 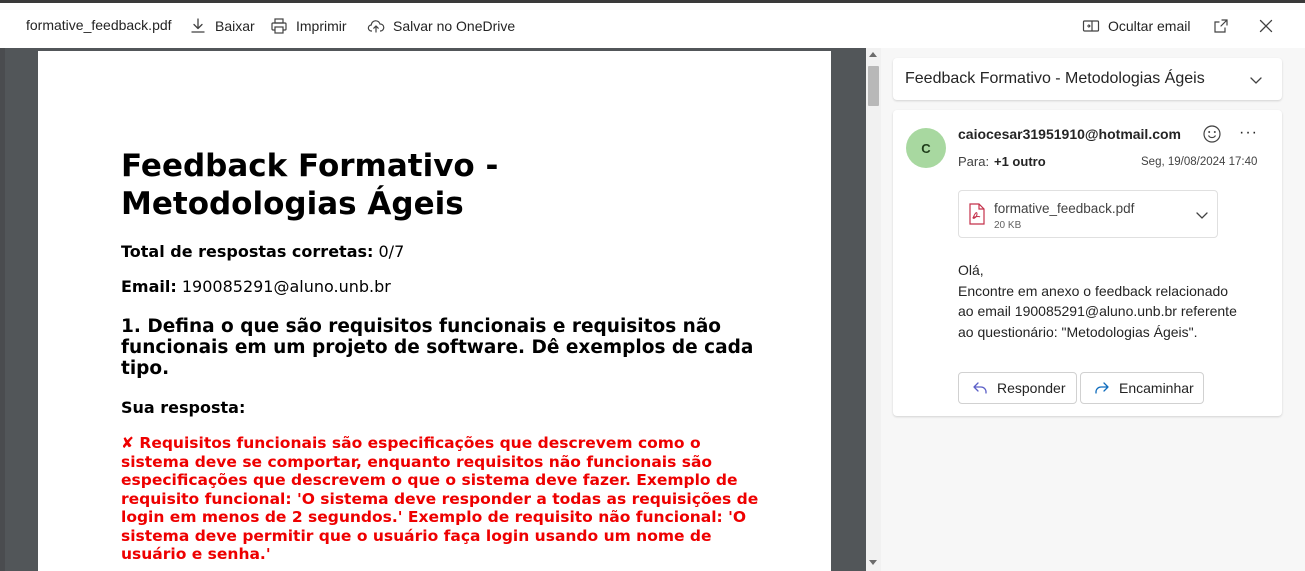 What do you see at coordinates (310, 185) in the screenshot?
I see `pdf-title: Feedback Formativo - Metodologias Ágeis` at bounding box center [310, 185].